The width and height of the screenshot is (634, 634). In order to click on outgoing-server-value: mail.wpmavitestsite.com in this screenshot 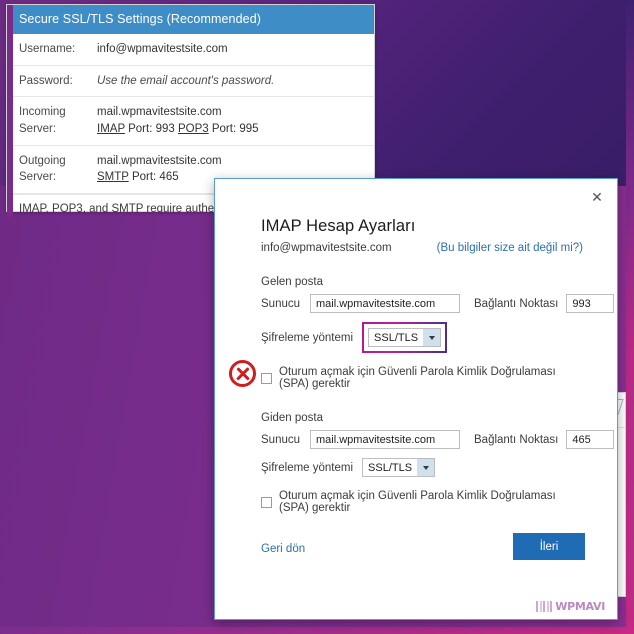, I will do `click(376, 439)`.